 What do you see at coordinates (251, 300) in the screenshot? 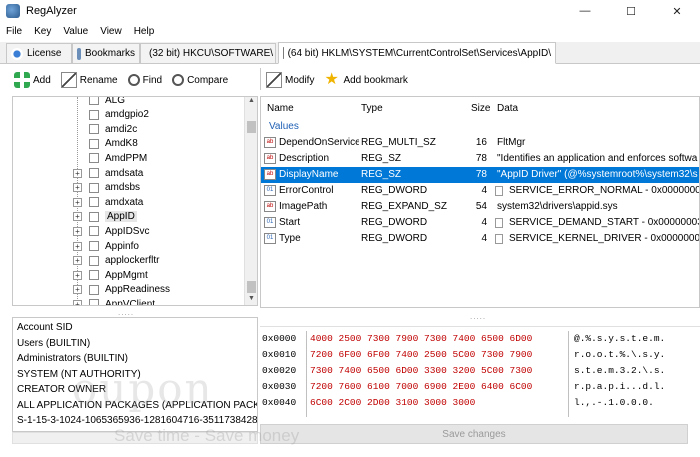
I see `scroll-down-arrow: ▼` at bounding box center [251, 300].